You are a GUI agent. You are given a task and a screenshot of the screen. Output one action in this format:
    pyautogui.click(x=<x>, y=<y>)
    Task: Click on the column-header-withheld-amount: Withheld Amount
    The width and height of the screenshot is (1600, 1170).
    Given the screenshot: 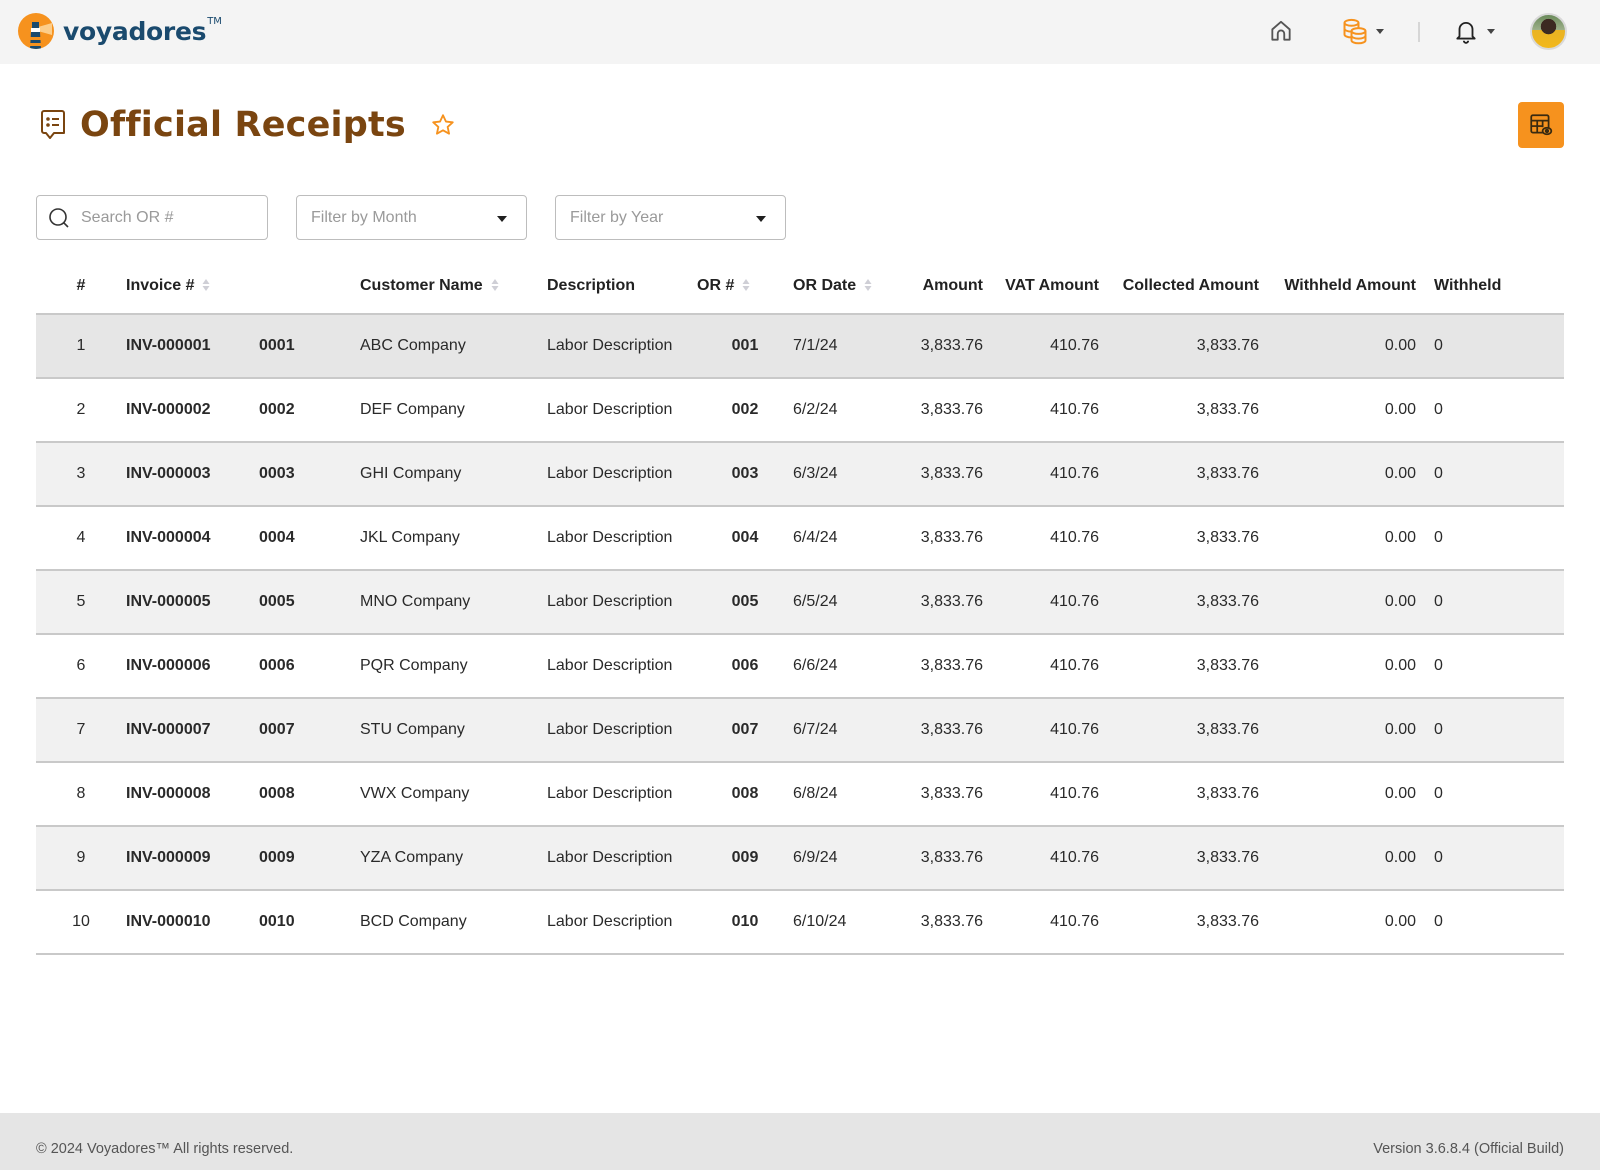 What is the action you would take?
    pyautogui.click(x=1350, y=285)
    